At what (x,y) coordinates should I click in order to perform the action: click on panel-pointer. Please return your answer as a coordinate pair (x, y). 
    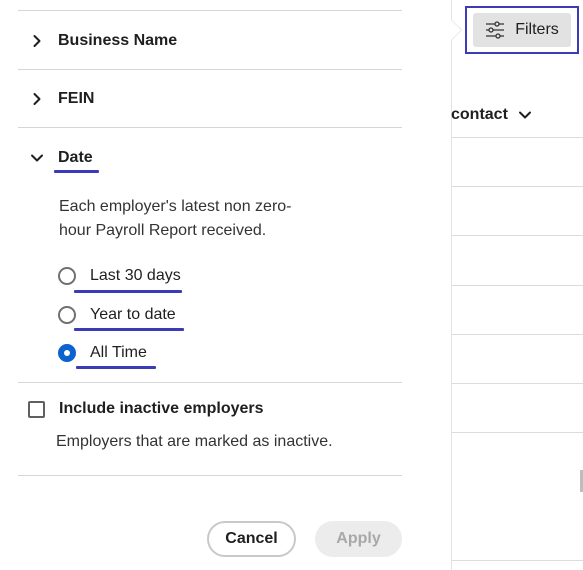
    Looking at the image, I should click on (456, 30).